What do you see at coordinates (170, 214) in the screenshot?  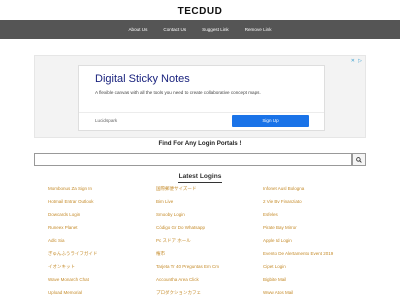 I see `login-link: Smooby Login` at bounding box center [170, 214].